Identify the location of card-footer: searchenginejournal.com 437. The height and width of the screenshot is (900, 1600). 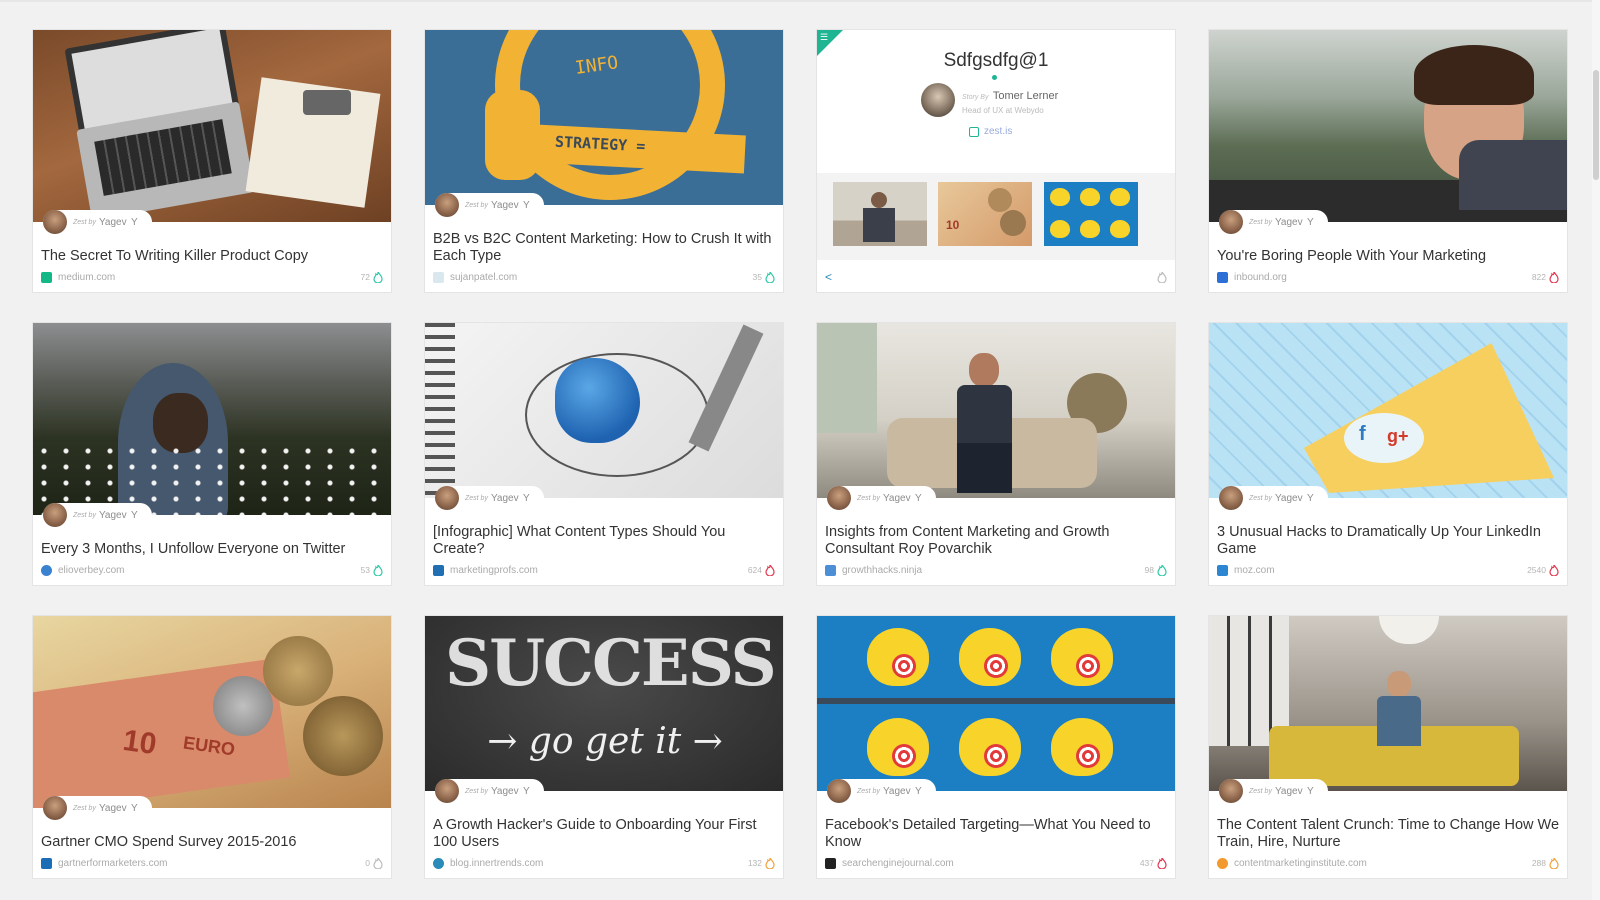
(996, 863).